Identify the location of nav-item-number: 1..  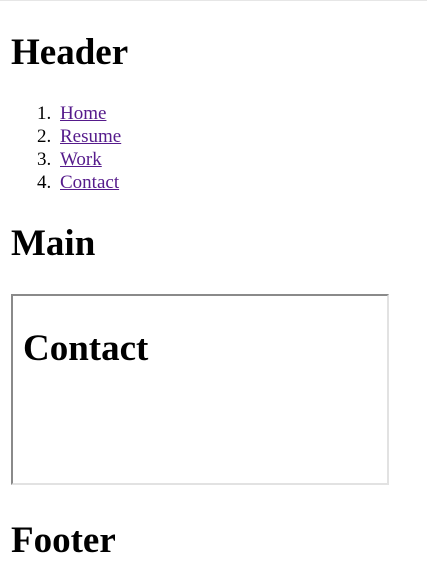
(44, 113).